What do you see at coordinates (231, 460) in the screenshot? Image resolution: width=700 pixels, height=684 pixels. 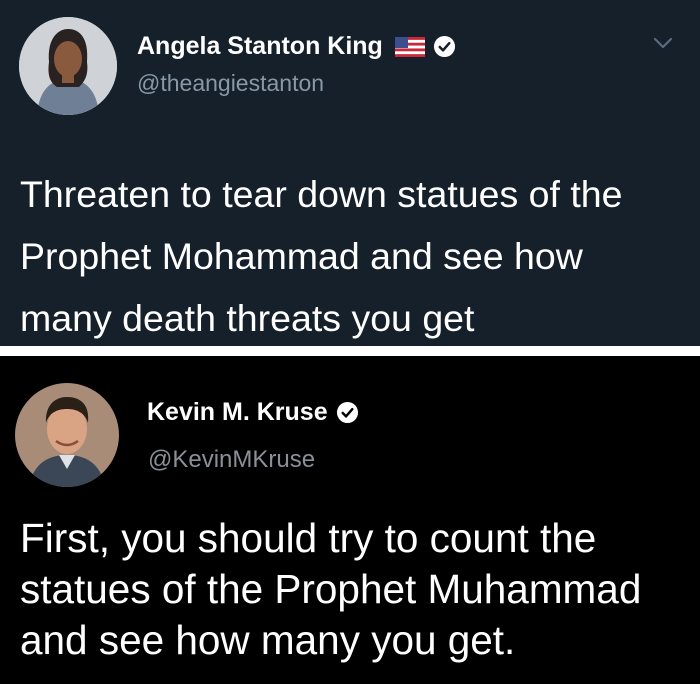 I see `author-handle: @KevinMKruse` at bounding box center [231, 460].